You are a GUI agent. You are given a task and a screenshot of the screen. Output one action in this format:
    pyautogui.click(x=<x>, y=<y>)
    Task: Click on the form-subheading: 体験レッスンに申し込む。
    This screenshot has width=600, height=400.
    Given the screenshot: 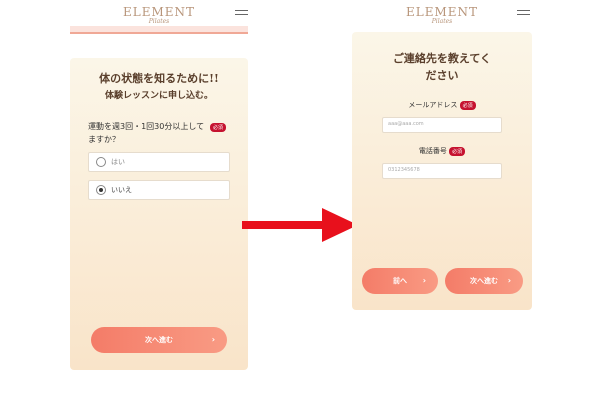 What is the action you would take?
    pyautogui.click(x=158, y=96)
    